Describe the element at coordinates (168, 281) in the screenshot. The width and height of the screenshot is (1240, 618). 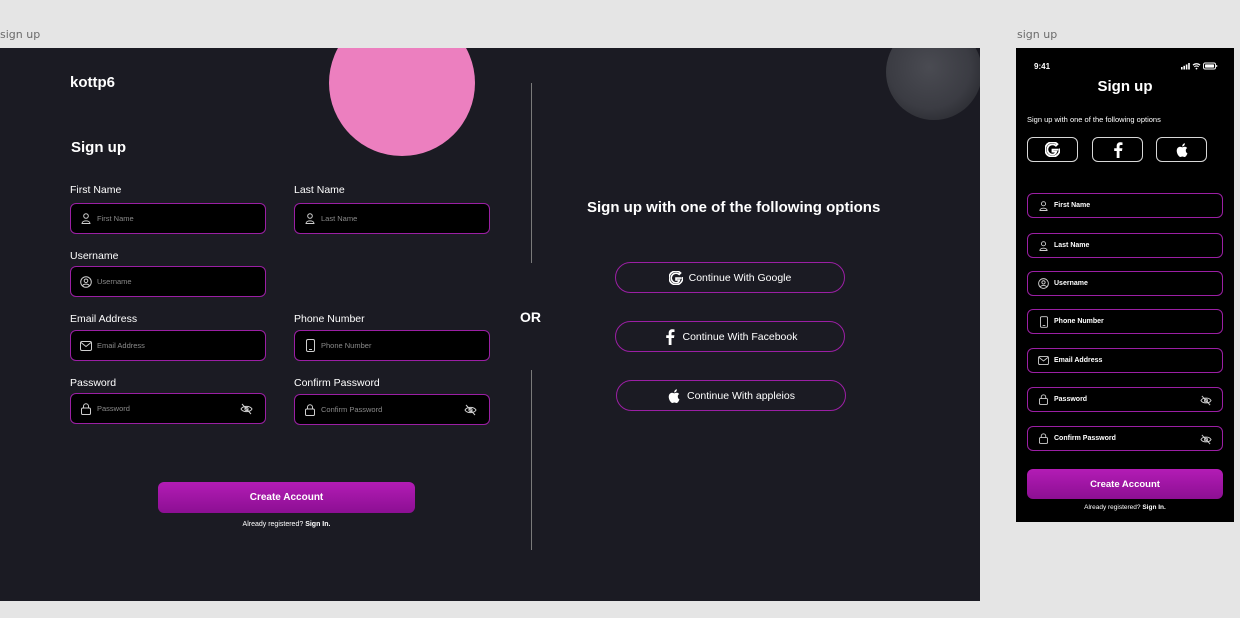
I see `username-field: Username` at that location.